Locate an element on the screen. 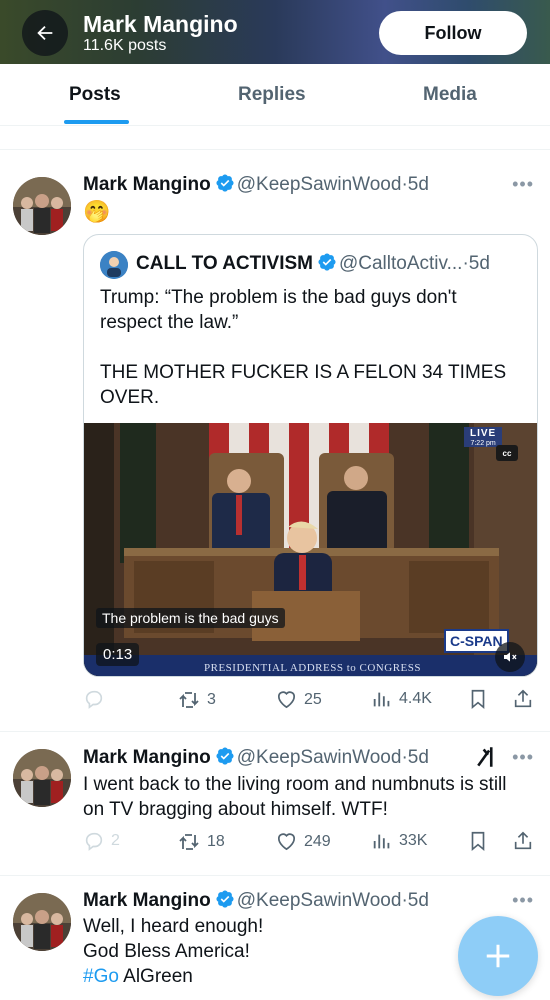  video-duration: 0:13 is located at coordinates (118, 654).